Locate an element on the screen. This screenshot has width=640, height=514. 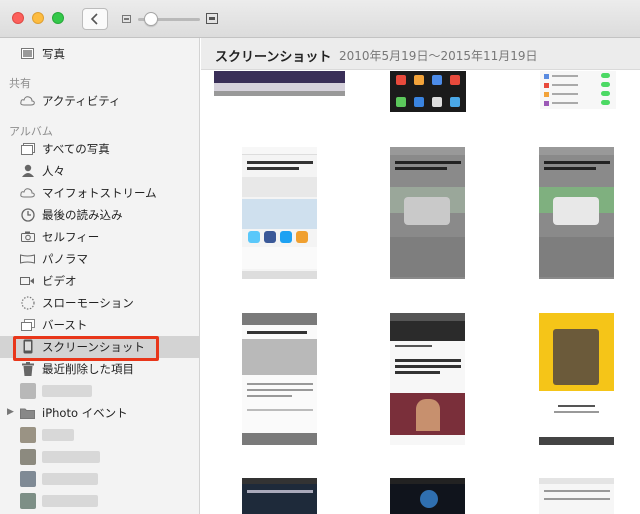
sidebar-item-activity: アクティビティ is located at coordinates (99, 101).